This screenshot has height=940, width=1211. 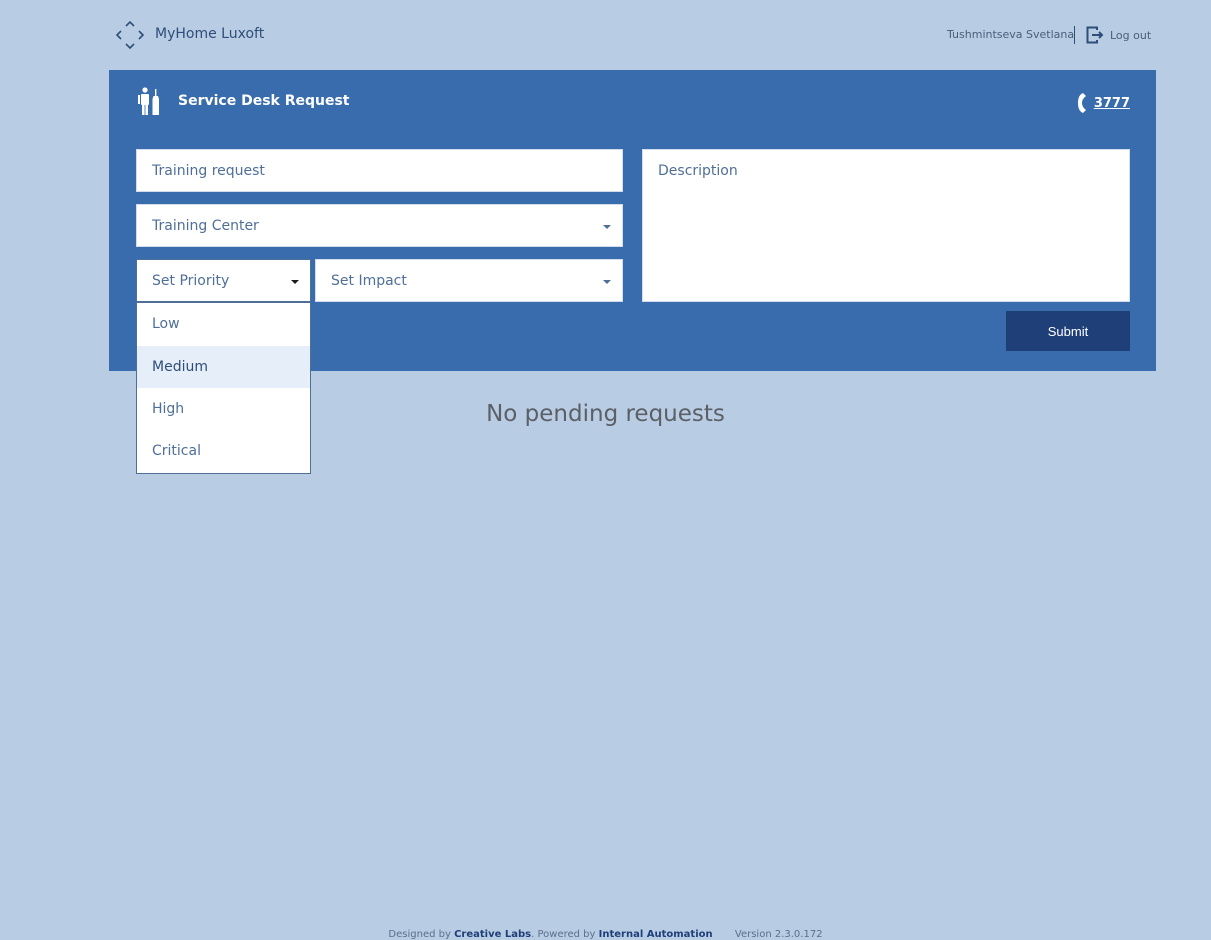 What do you see at coordinates (1112, 103) in the screenshot?
I see `phone-number: 3777` at bounding box center [1112, 103].